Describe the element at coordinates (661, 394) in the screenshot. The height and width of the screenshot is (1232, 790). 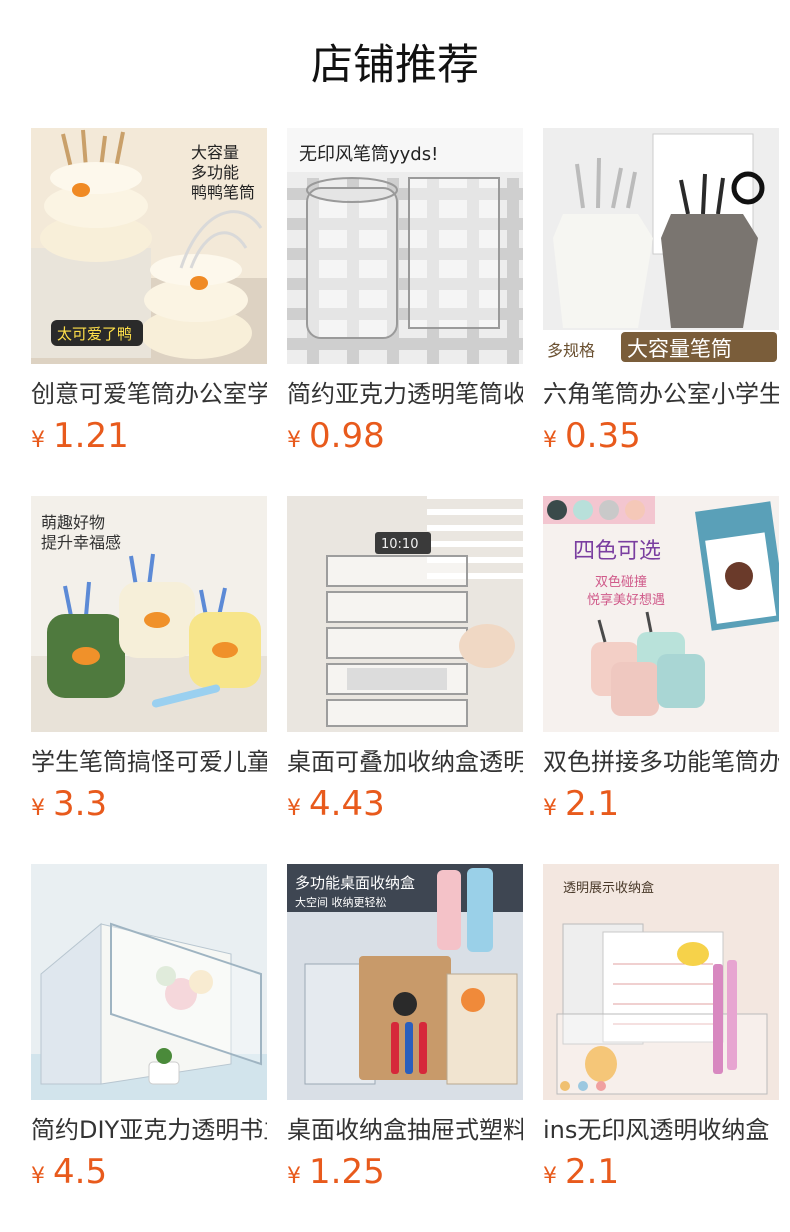
I see `product-name: 六角笔筒办公室小学生大容量` at that location.